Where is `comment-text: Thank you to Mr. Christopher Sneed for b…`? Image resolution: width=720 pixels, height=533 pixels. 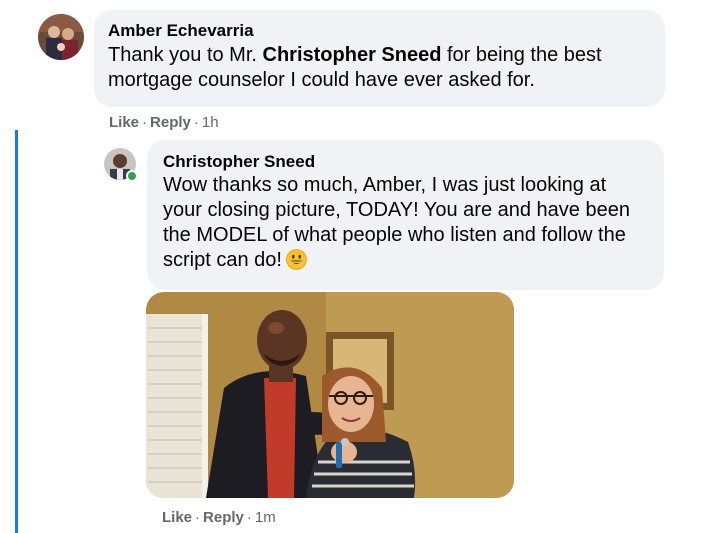
comment-text: Thank you to Mr. Christopher Sneed for b… is located at coordinates (355, 67).